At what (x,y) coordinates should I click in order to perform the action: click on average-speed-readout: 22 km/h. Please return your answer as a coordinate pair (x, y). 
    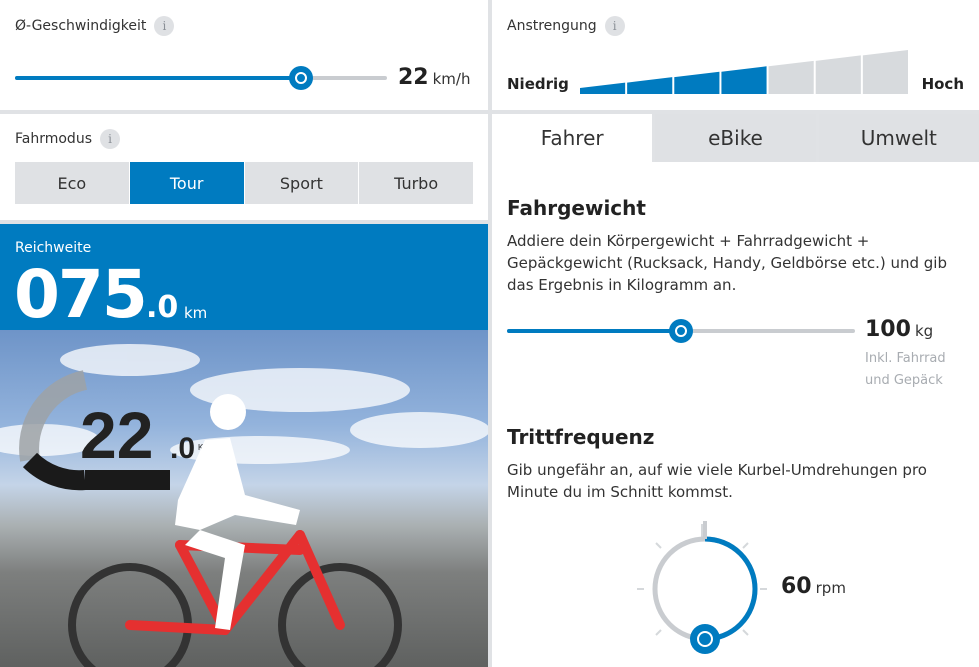
    Looking at the image, I should click on (434, 77).